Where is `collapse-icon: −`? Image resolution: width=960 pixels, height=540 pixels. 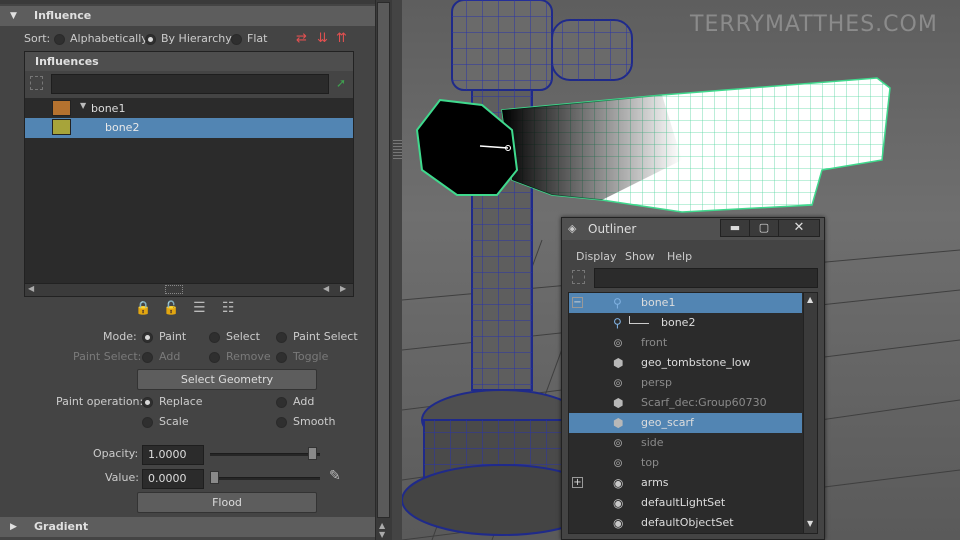
collapse-icon: − is located at coordinates (577, 302).